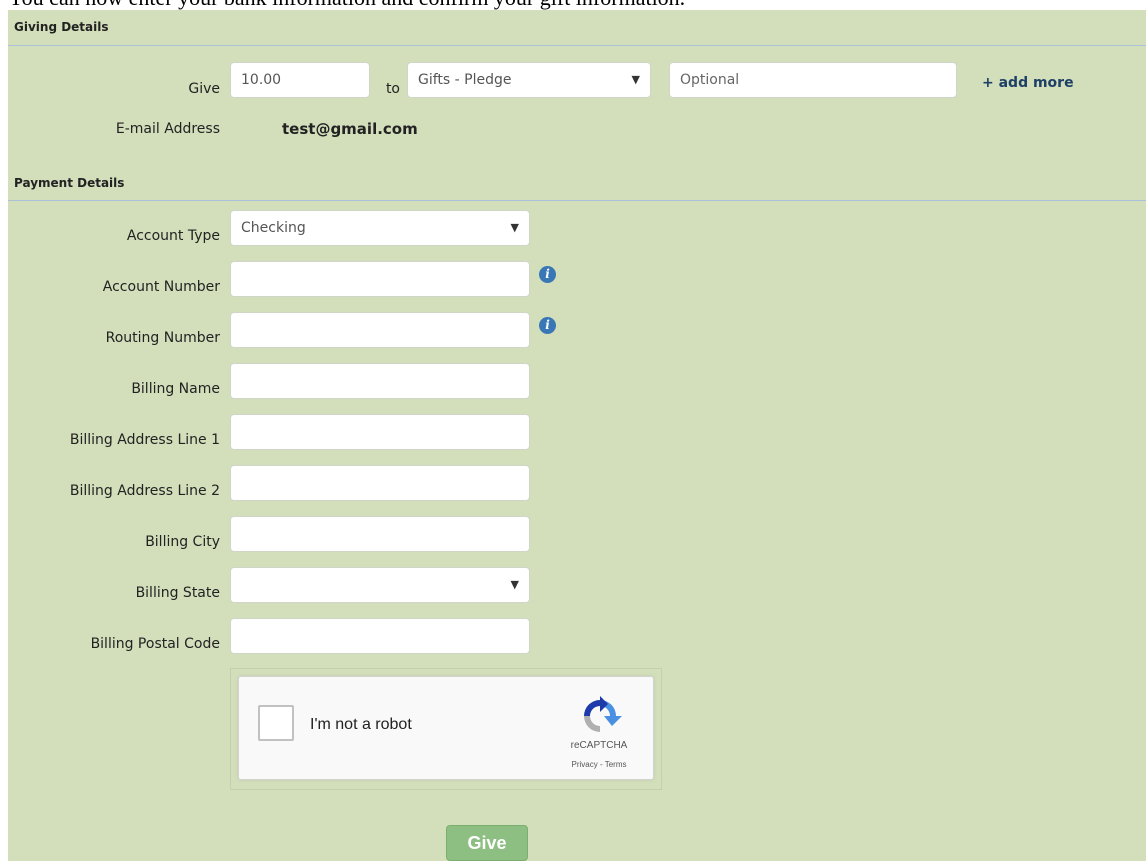 The image size is (1146, 861). I want to click on recaptcha-logo-icon, so click(603, 714).